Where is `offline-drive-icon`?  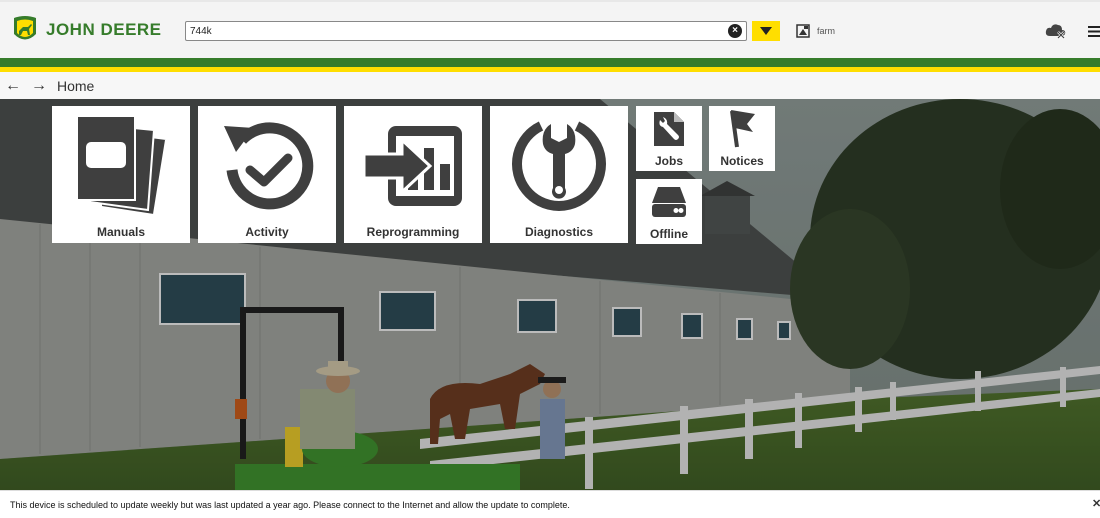
offline-drive-icon is located at coordinates (669, 202).